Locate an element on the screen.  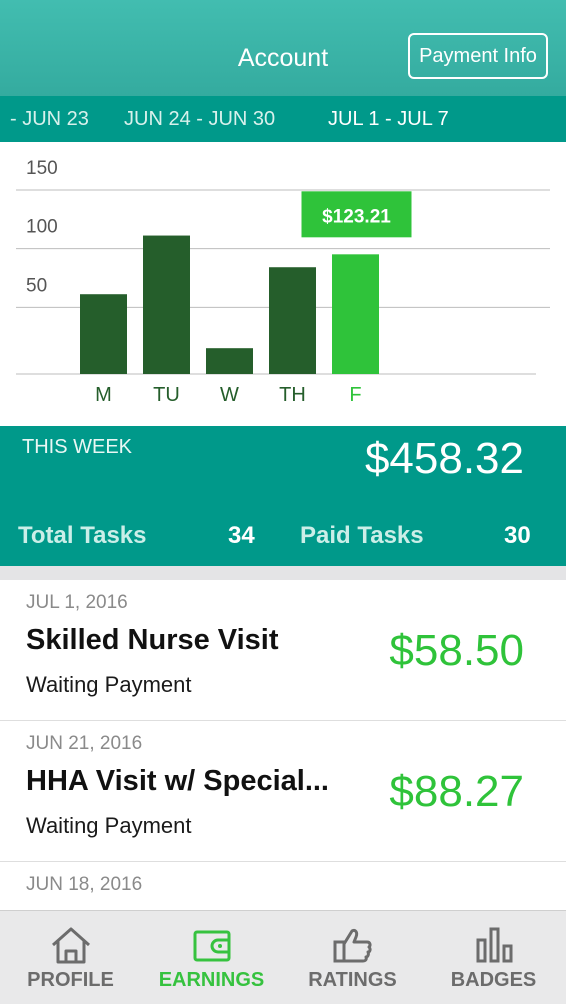
bottom-tab-bar: PROFILE EARNINGS RATINGS BADGES is located at coordinates (283, 957).